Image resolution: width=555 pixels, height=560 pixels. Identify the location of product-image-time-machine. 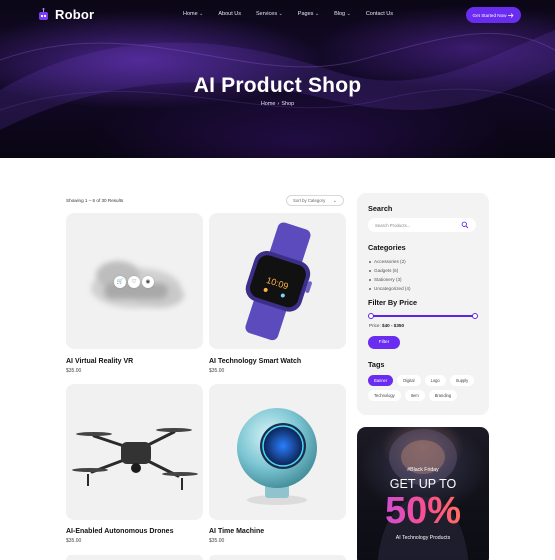
(277, 452).